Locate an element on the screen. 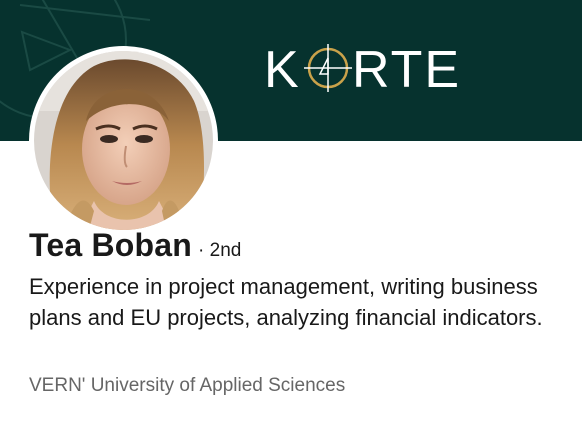  profile-education: VERN' University of Applied Sciences is located at coordinates (187, 386).